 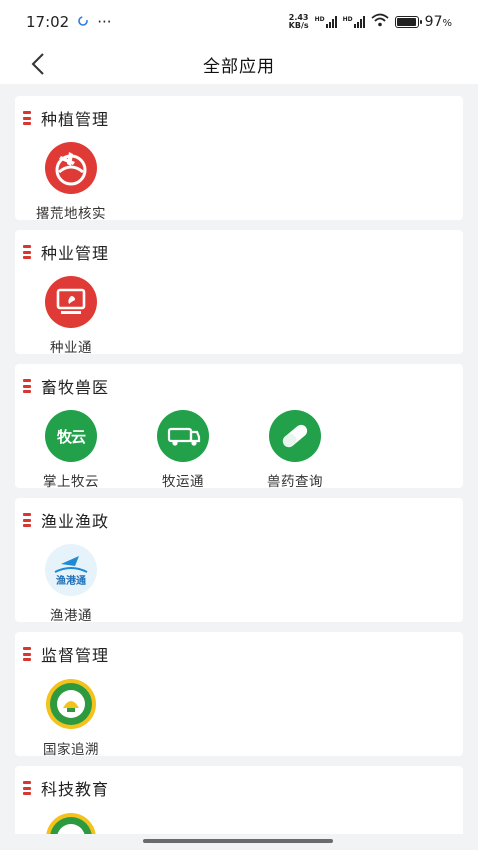 I want to click on section-header: 监督管理, so click(x=66, y=654).